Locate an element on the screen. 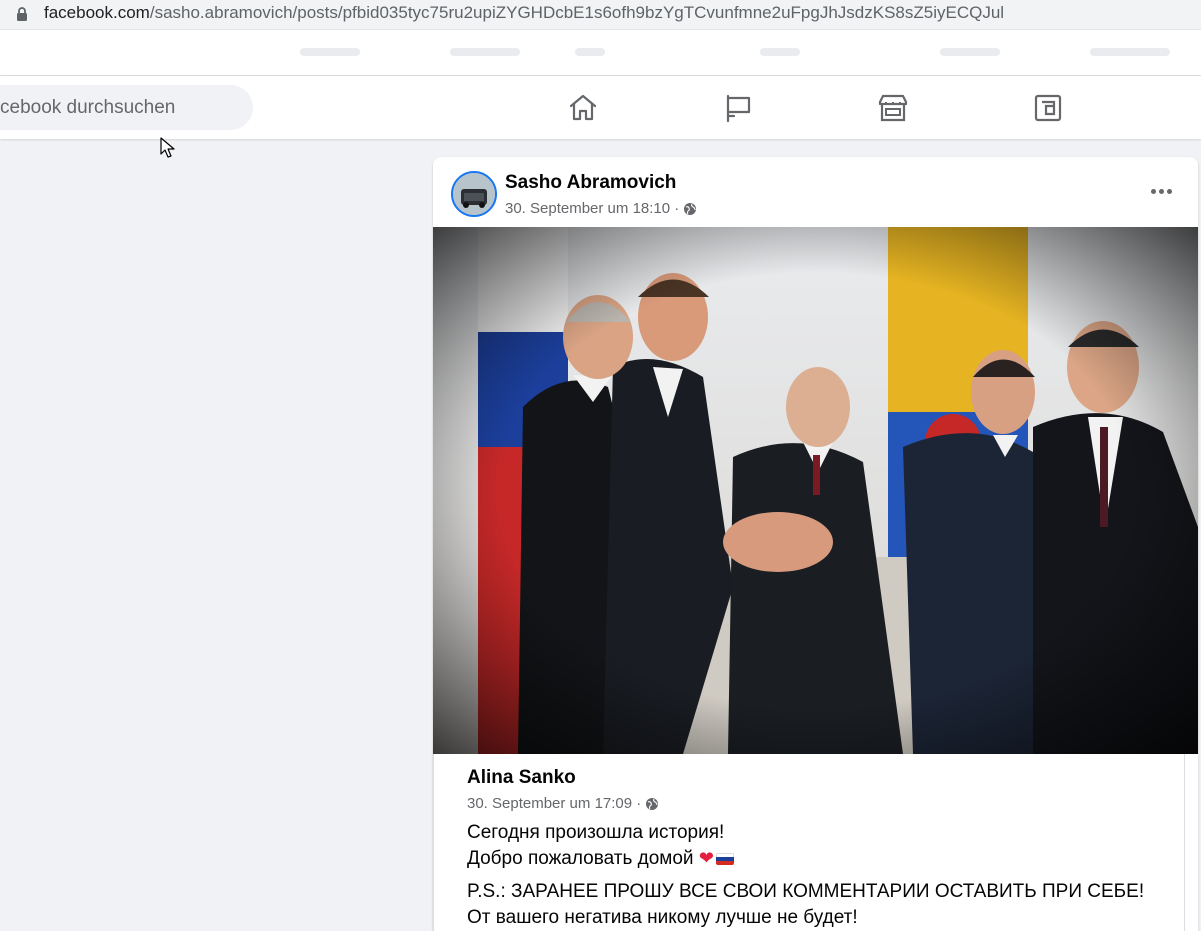  nav-pages is located at coordinates (738, 108).